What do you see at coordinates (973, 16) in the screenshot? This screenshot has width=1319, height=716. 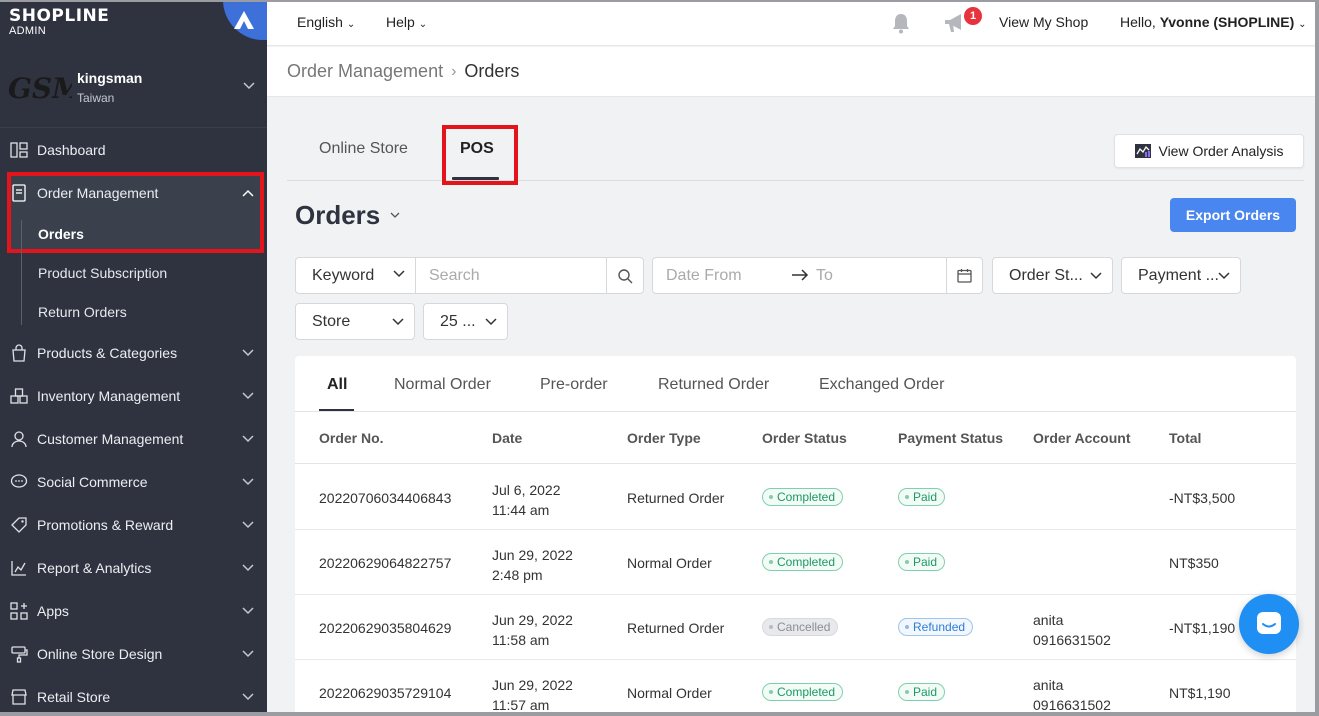 I see `notification-badge: 1` at bounding box center [973, 16].